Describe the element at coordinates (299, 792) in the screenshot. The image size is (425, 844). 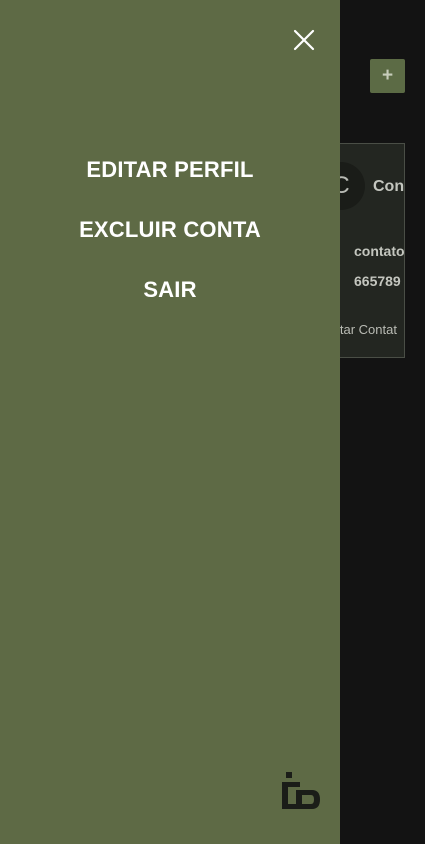
I see `app-logo-icon` at that location.